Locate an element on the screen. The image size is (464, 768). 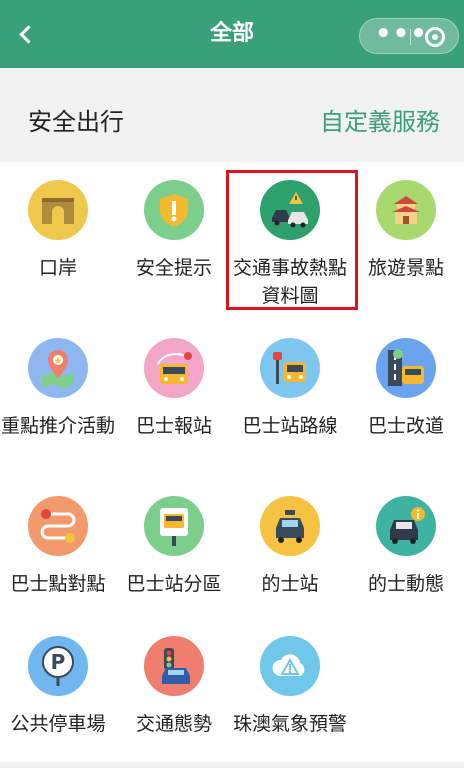
service-weather-warning: 珠澳氣象預警 is located at coordinates (290, 693).